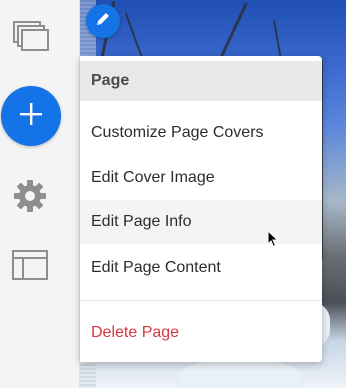 The width and height of the screenshot is (346, 388). What do you see at coordinates (201, 268) in the screenshot?
I see `menu-item-edit-page-content: Edit Page Content` at bounding box center [201, 268].